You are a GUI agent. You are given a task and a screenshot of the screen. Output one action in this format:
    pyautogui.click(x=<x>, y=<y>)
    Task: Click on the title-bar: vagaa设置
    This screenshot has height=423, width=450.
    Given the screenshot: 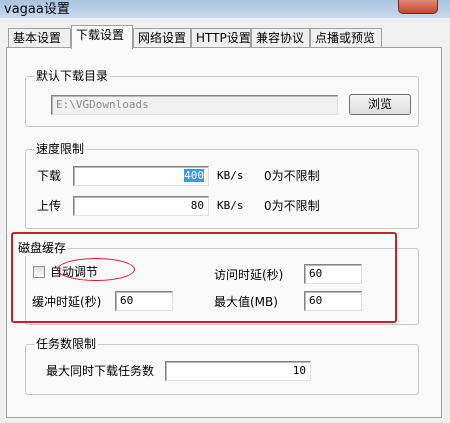 What is the action you would take?
    pyautogui.click(x=225, y=9)
    